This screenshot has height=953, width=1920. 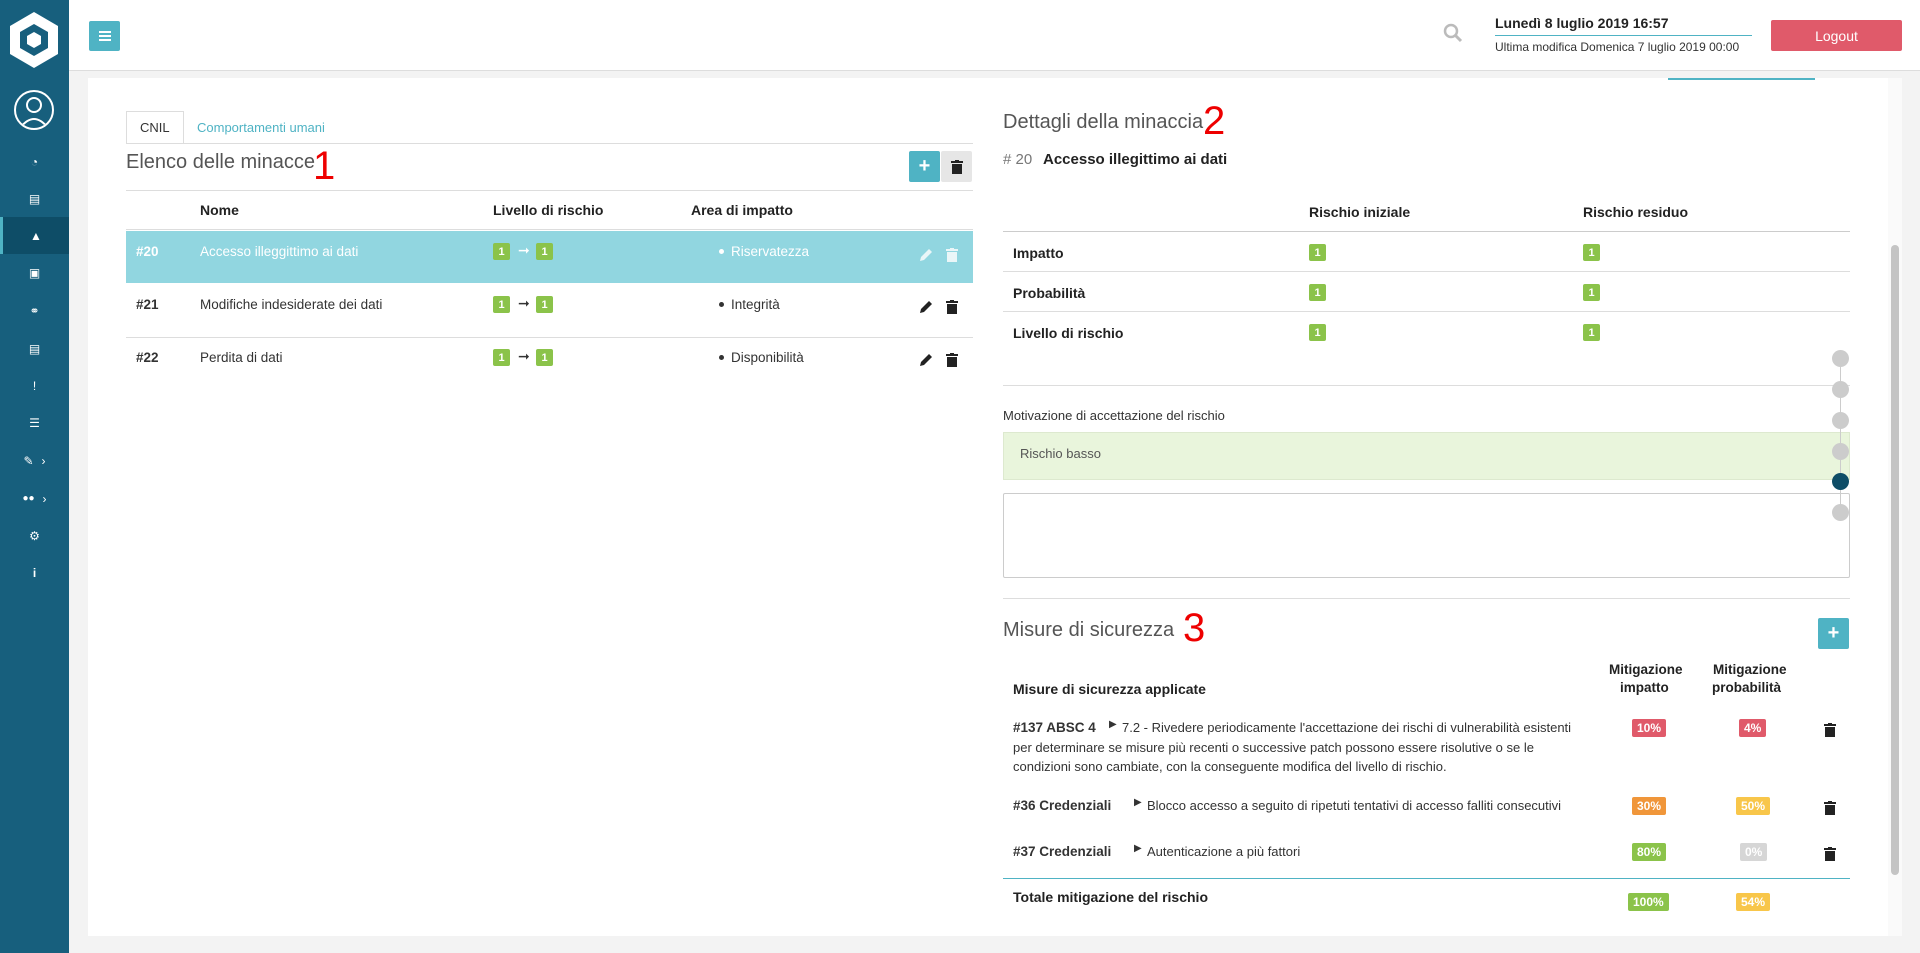 What do you see at coordinates (1018, 159) in the screenshot?
I see `detail-threat-id: # 20` at bounding box center [1018, 159].